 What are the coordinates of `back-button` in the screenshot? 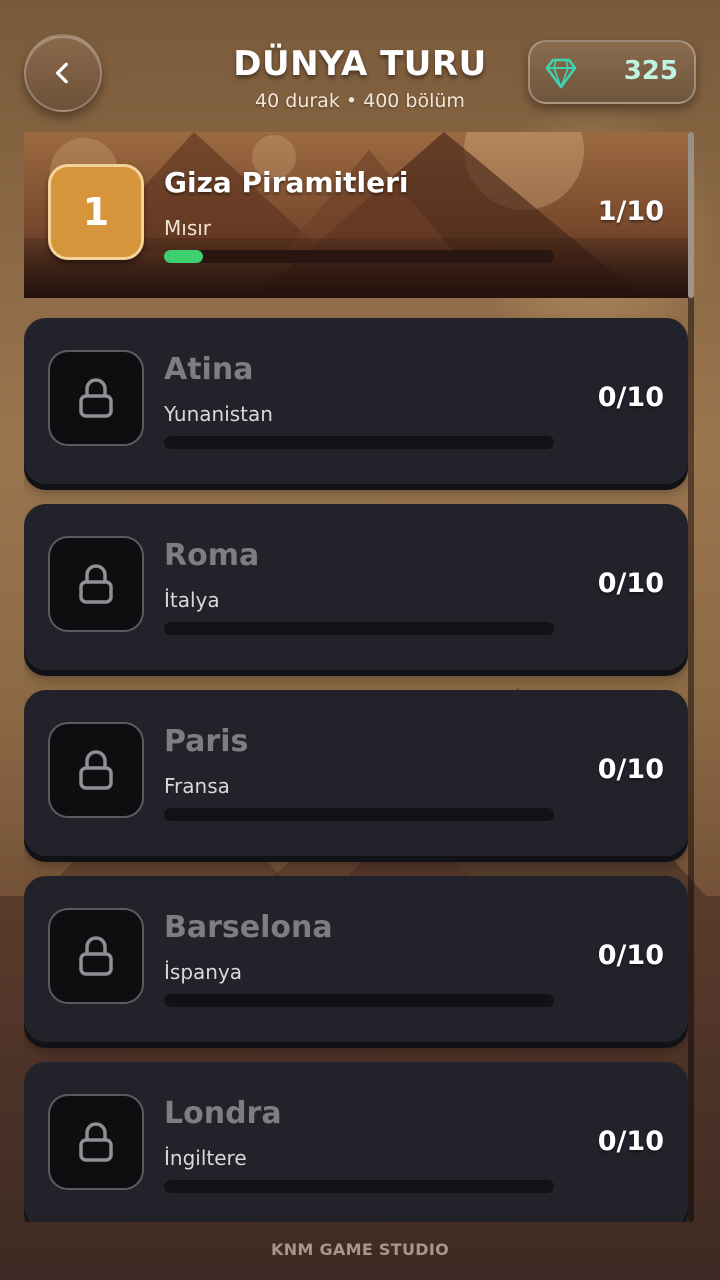 It's located at (63, 73).